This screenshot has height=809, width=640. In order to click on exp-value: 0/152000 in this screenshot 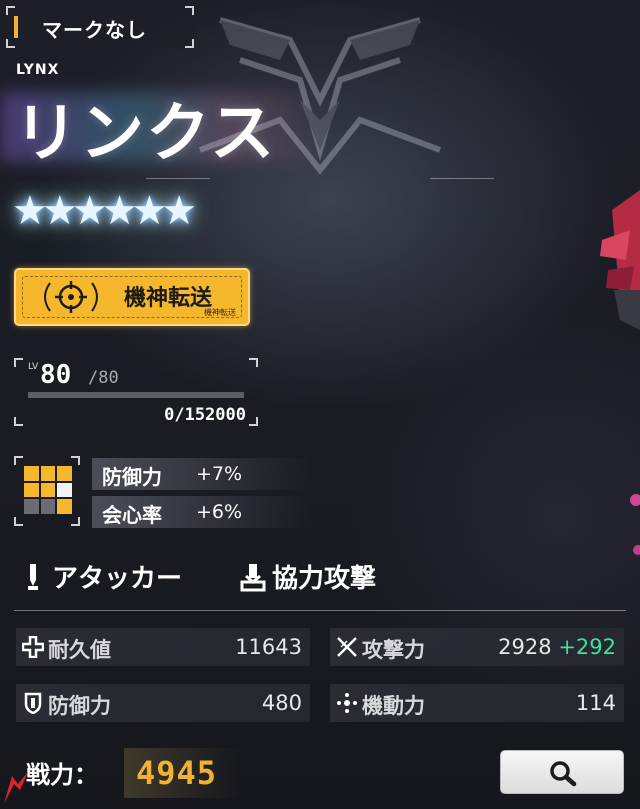, I will do `click(205, 415)`.